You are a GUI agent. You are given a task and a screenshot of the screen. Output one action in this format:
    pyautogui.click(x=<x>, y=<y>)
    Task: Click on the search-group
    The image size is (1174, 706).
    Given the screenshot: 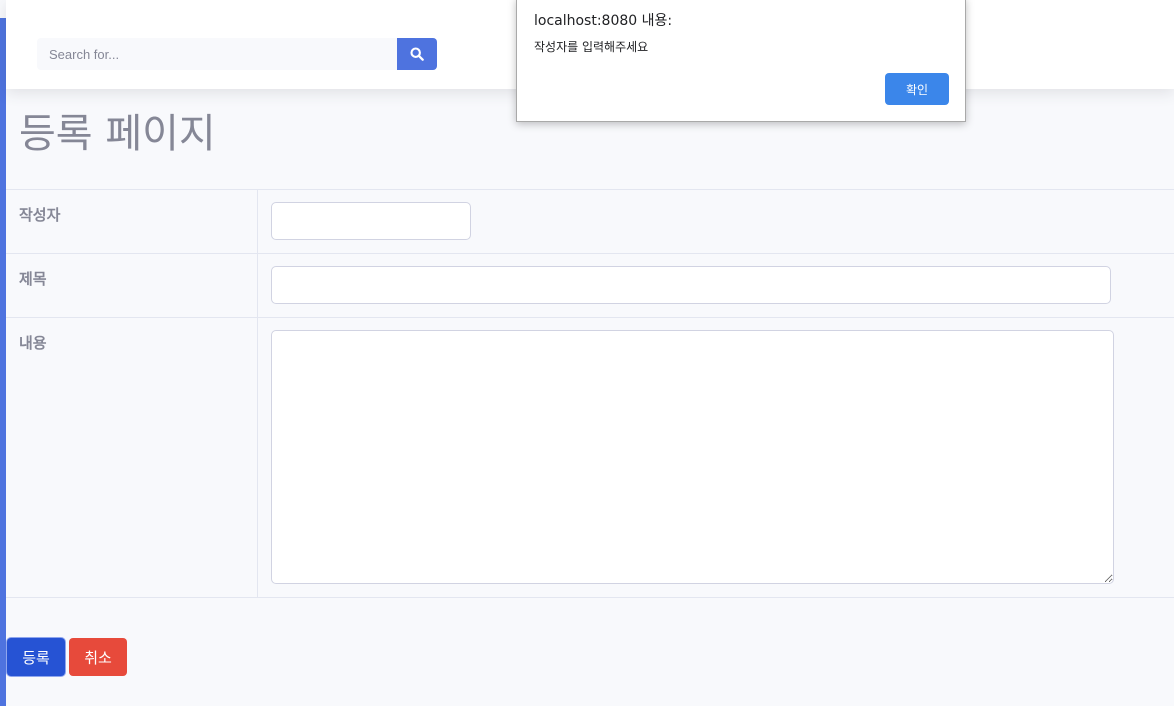 What is the action you would take?
    pyautogui.click(x=237, y=54)
    